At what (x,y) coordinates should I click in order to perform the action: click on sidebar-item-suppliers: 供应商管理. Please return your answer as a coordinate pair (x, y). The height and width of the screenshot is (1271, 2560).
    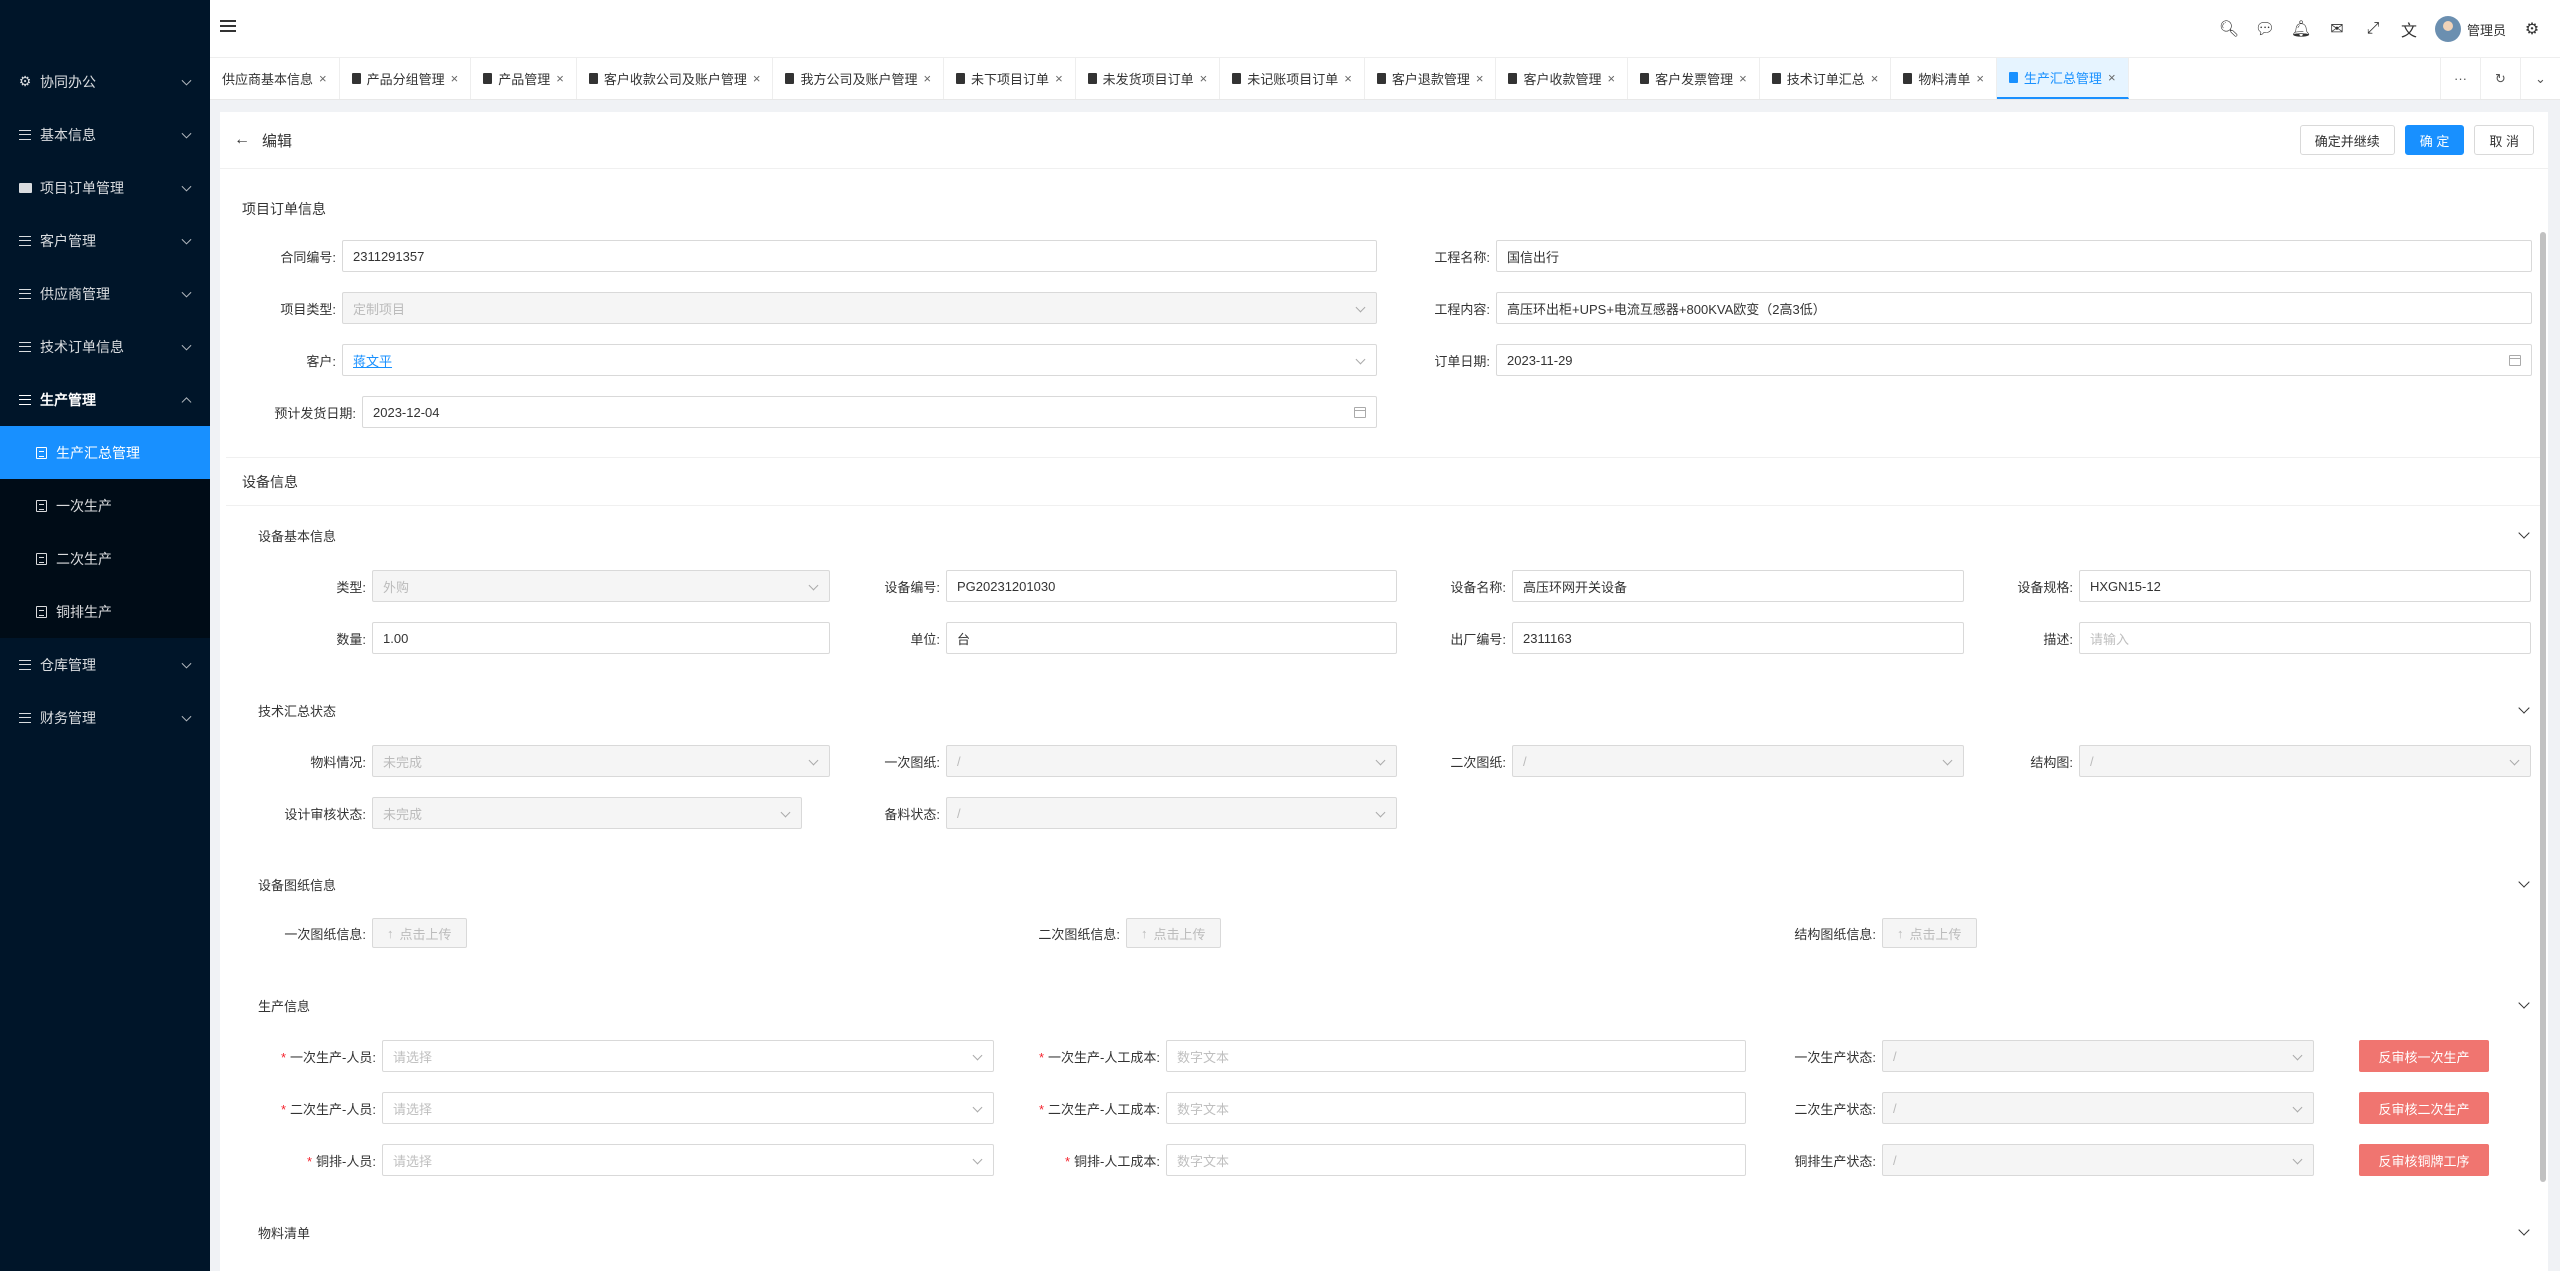
    Looking at the image, I should click on (105, 293).